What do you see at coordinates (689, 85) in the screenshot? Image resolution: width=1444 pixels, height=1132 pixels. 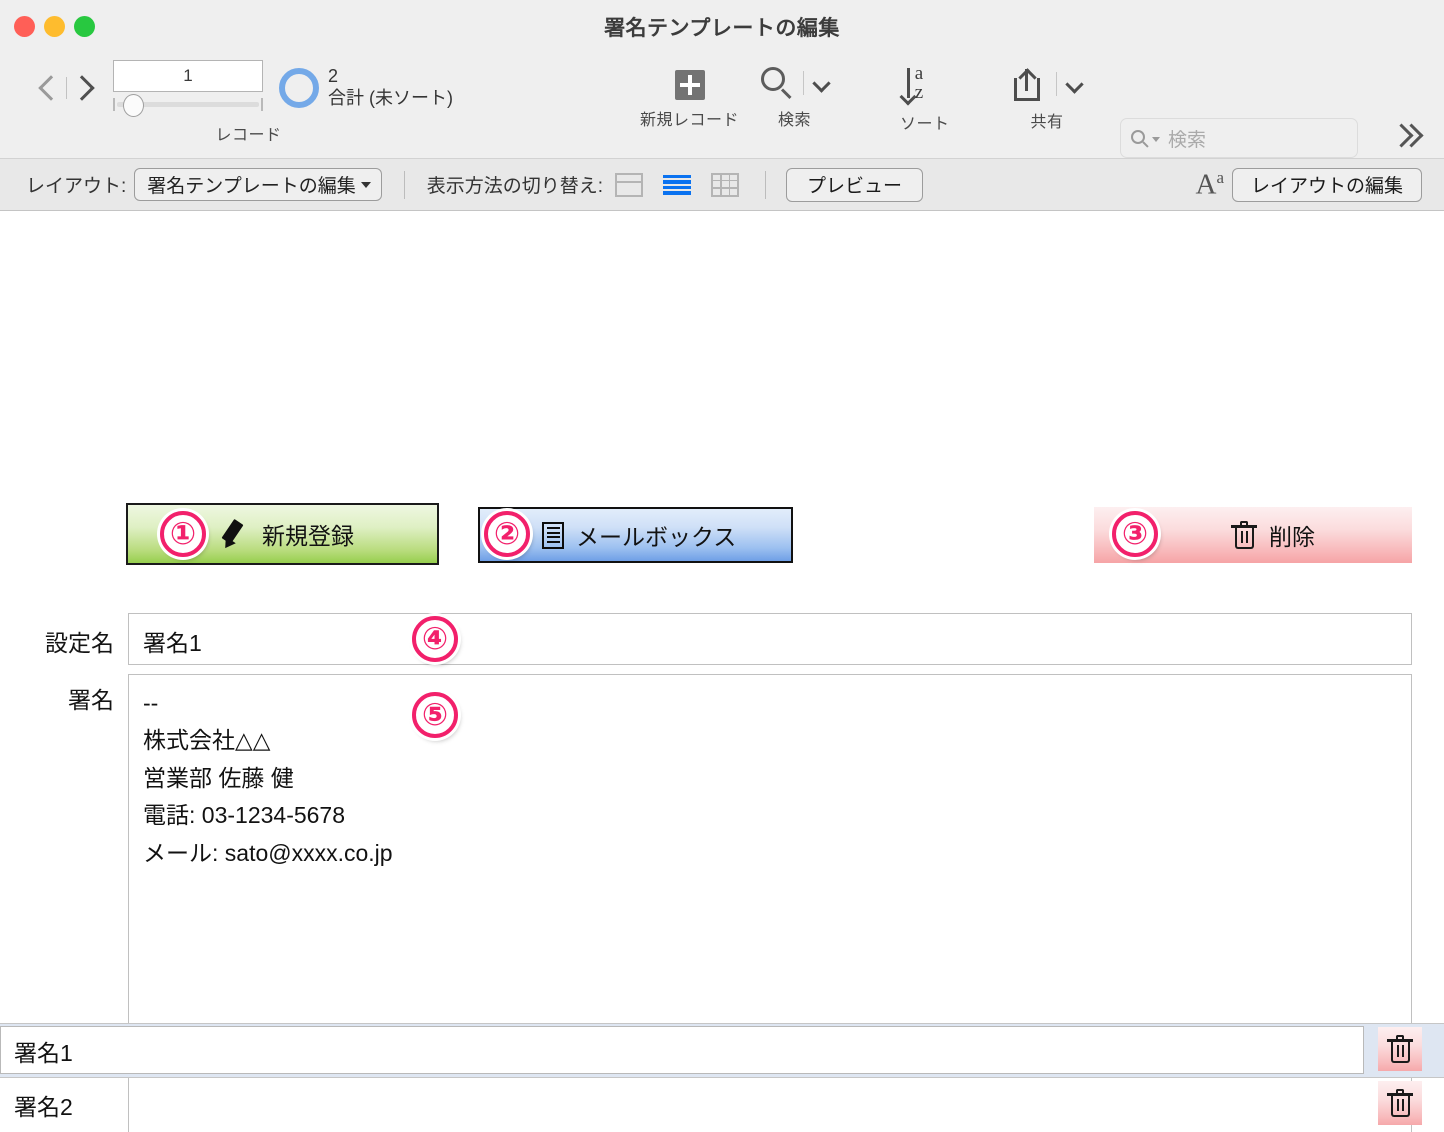 I see `plus-icon` at bounding box center [689, 85].